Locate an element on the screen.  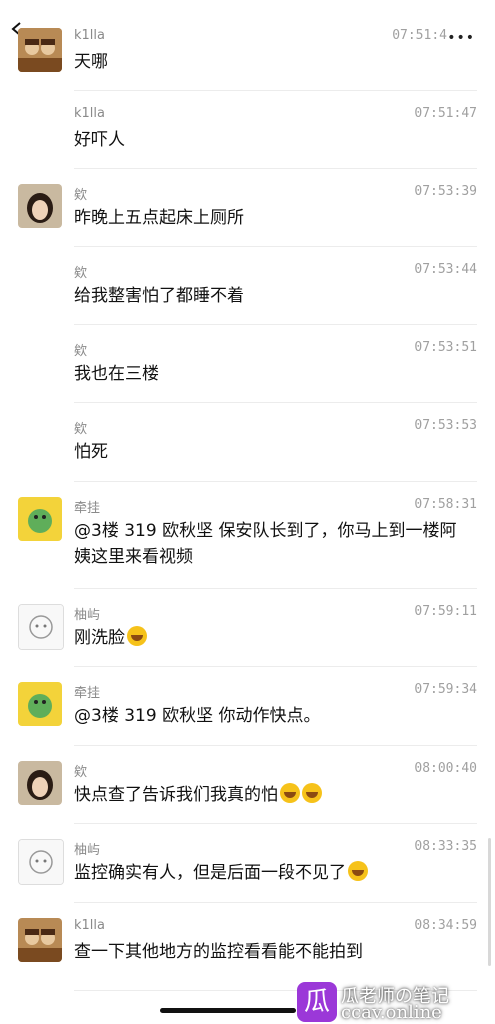
home-indicator is located at coordinates (228, 1010).